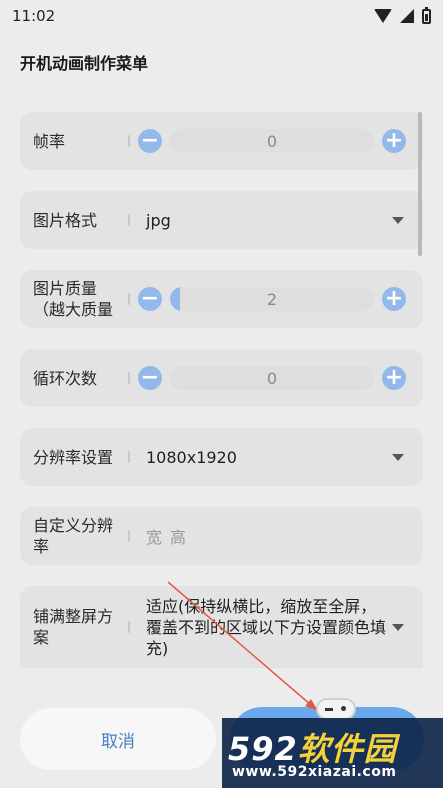  I want to click on frame-rate-value: 0, so click(272, 141).